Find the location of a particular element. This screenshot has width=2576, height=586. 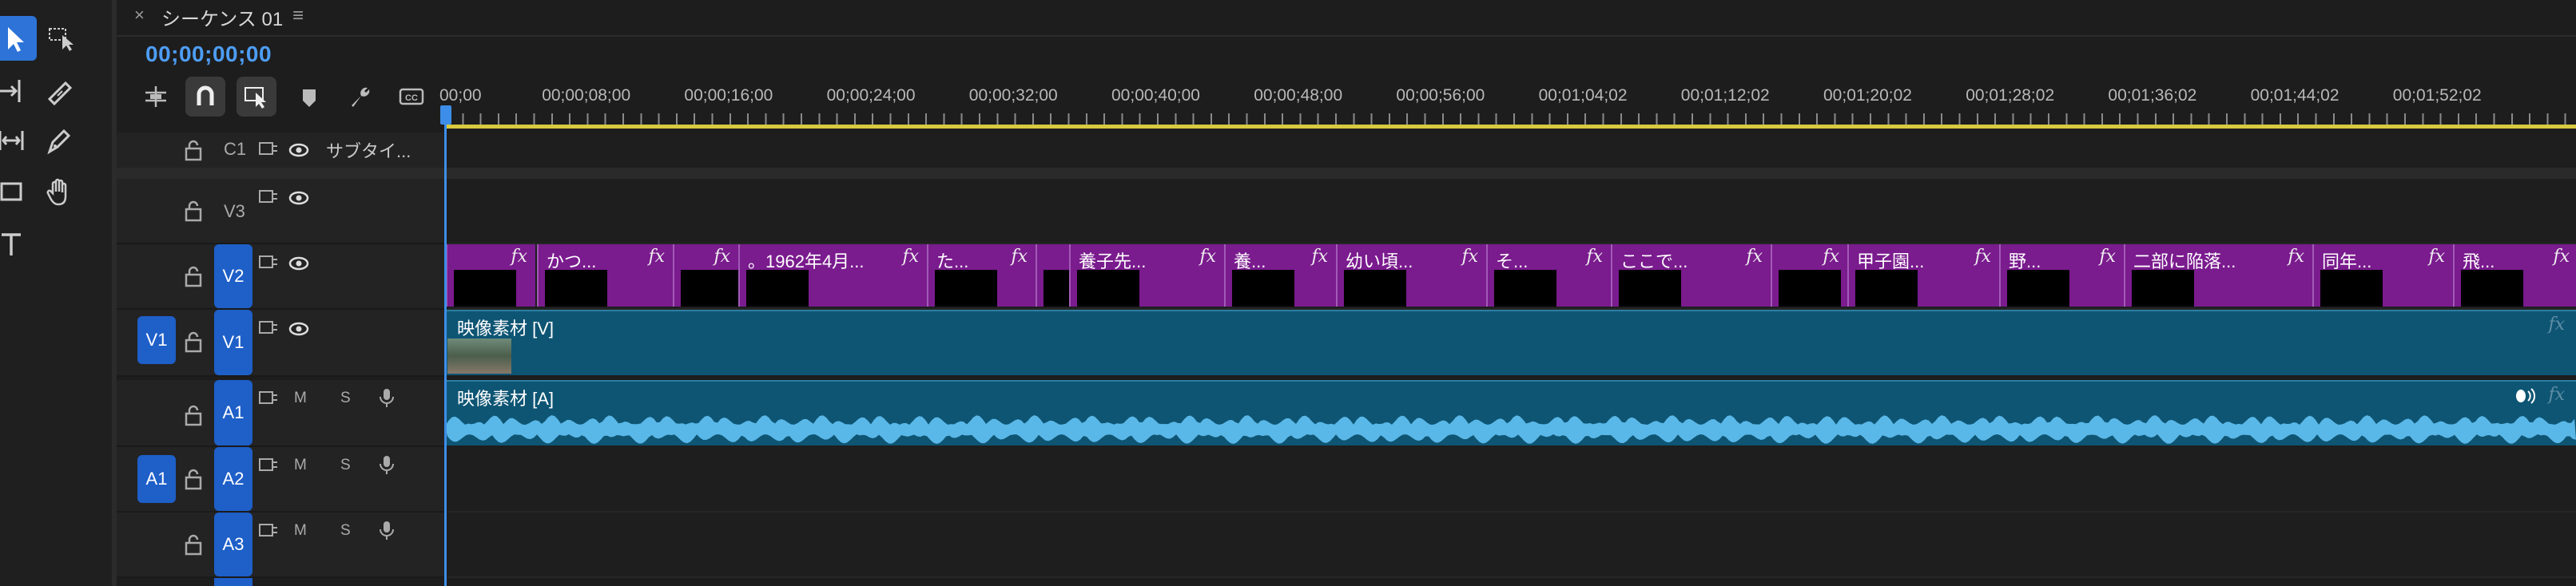

waveform-path is located at coordinates (1511, 430).